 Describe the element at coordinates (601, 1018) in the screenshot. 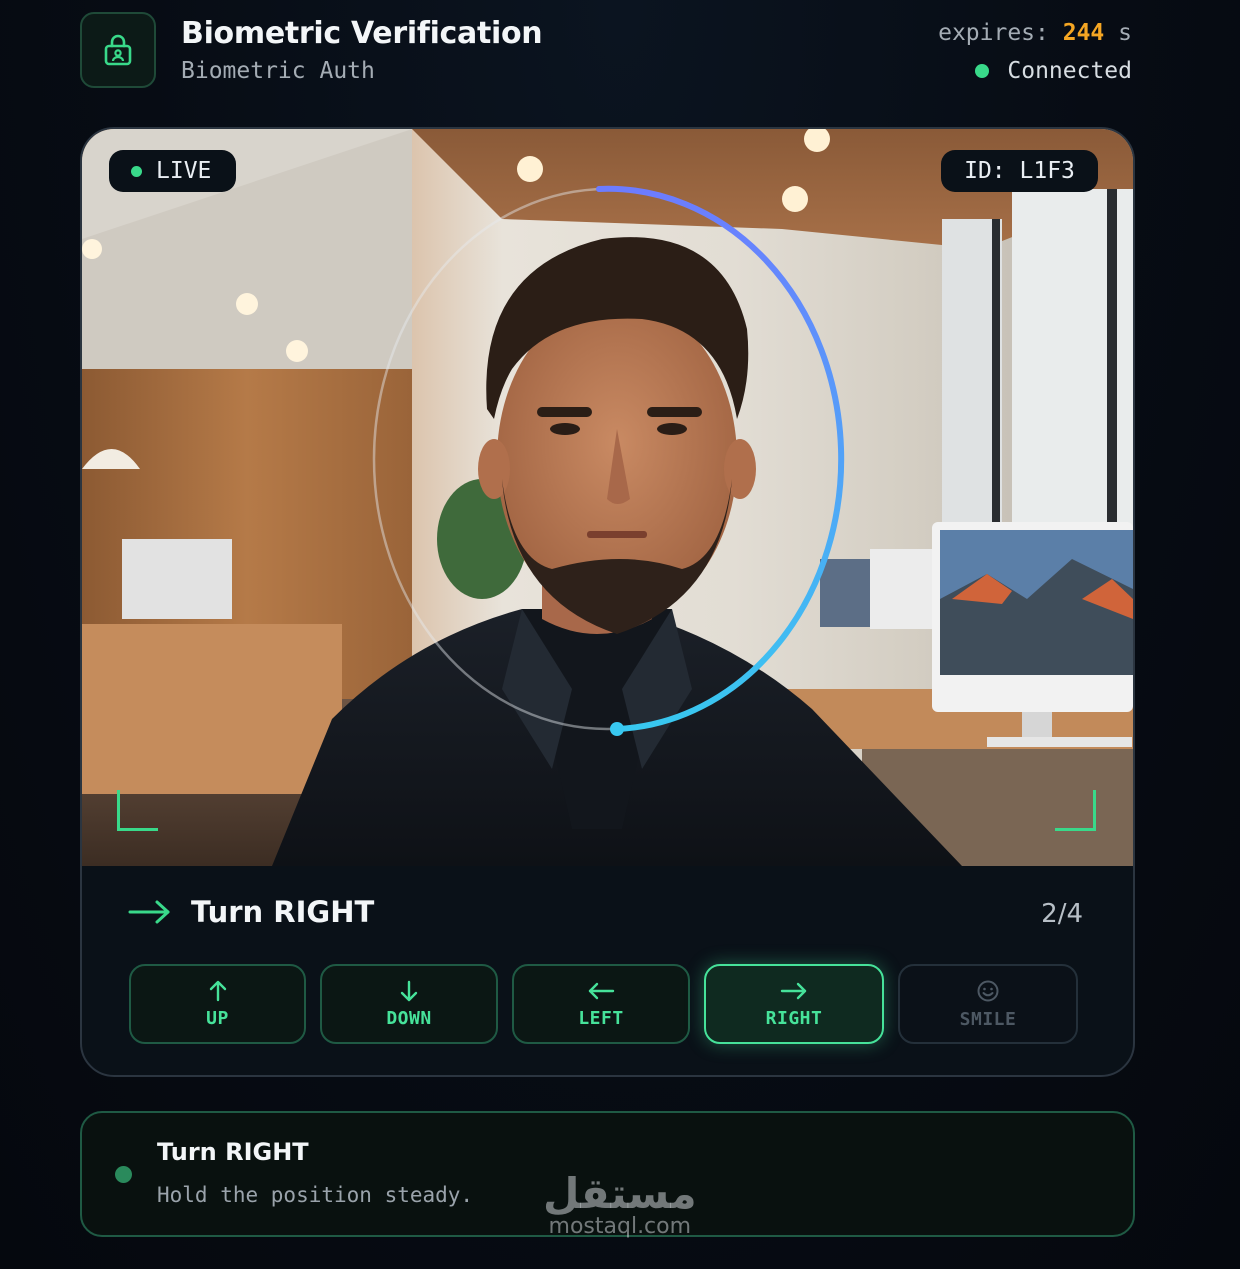

I see `action-left-label: LEFT` at that location.